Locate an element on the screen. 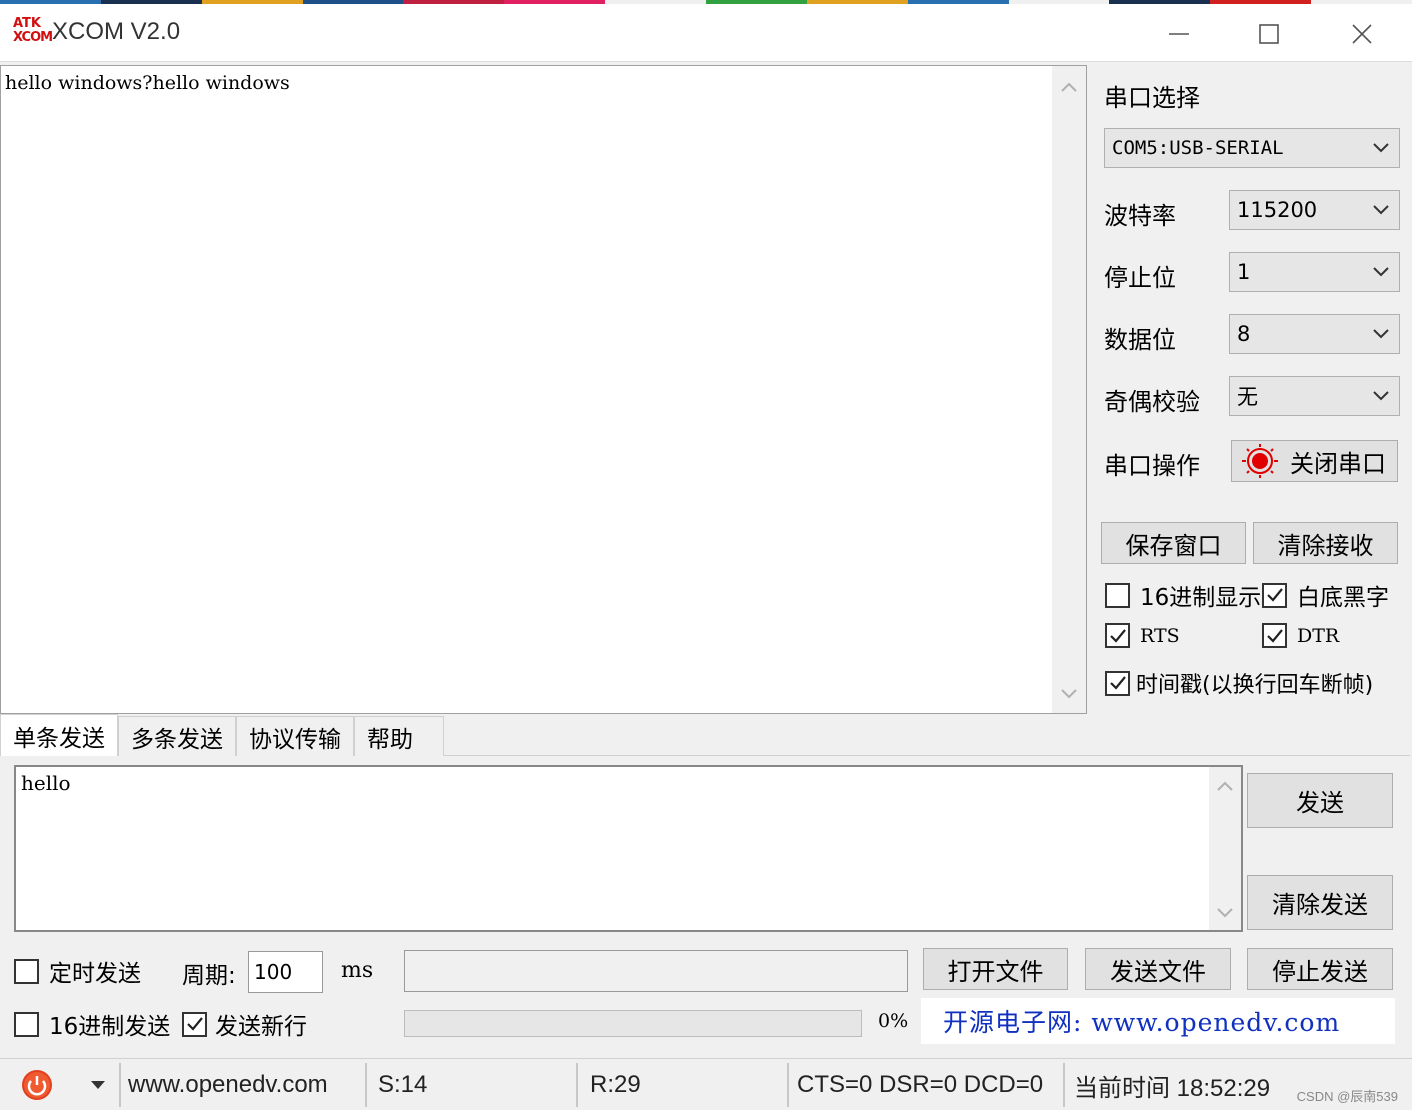  minimize-button is located at coordinates (1179, 34).